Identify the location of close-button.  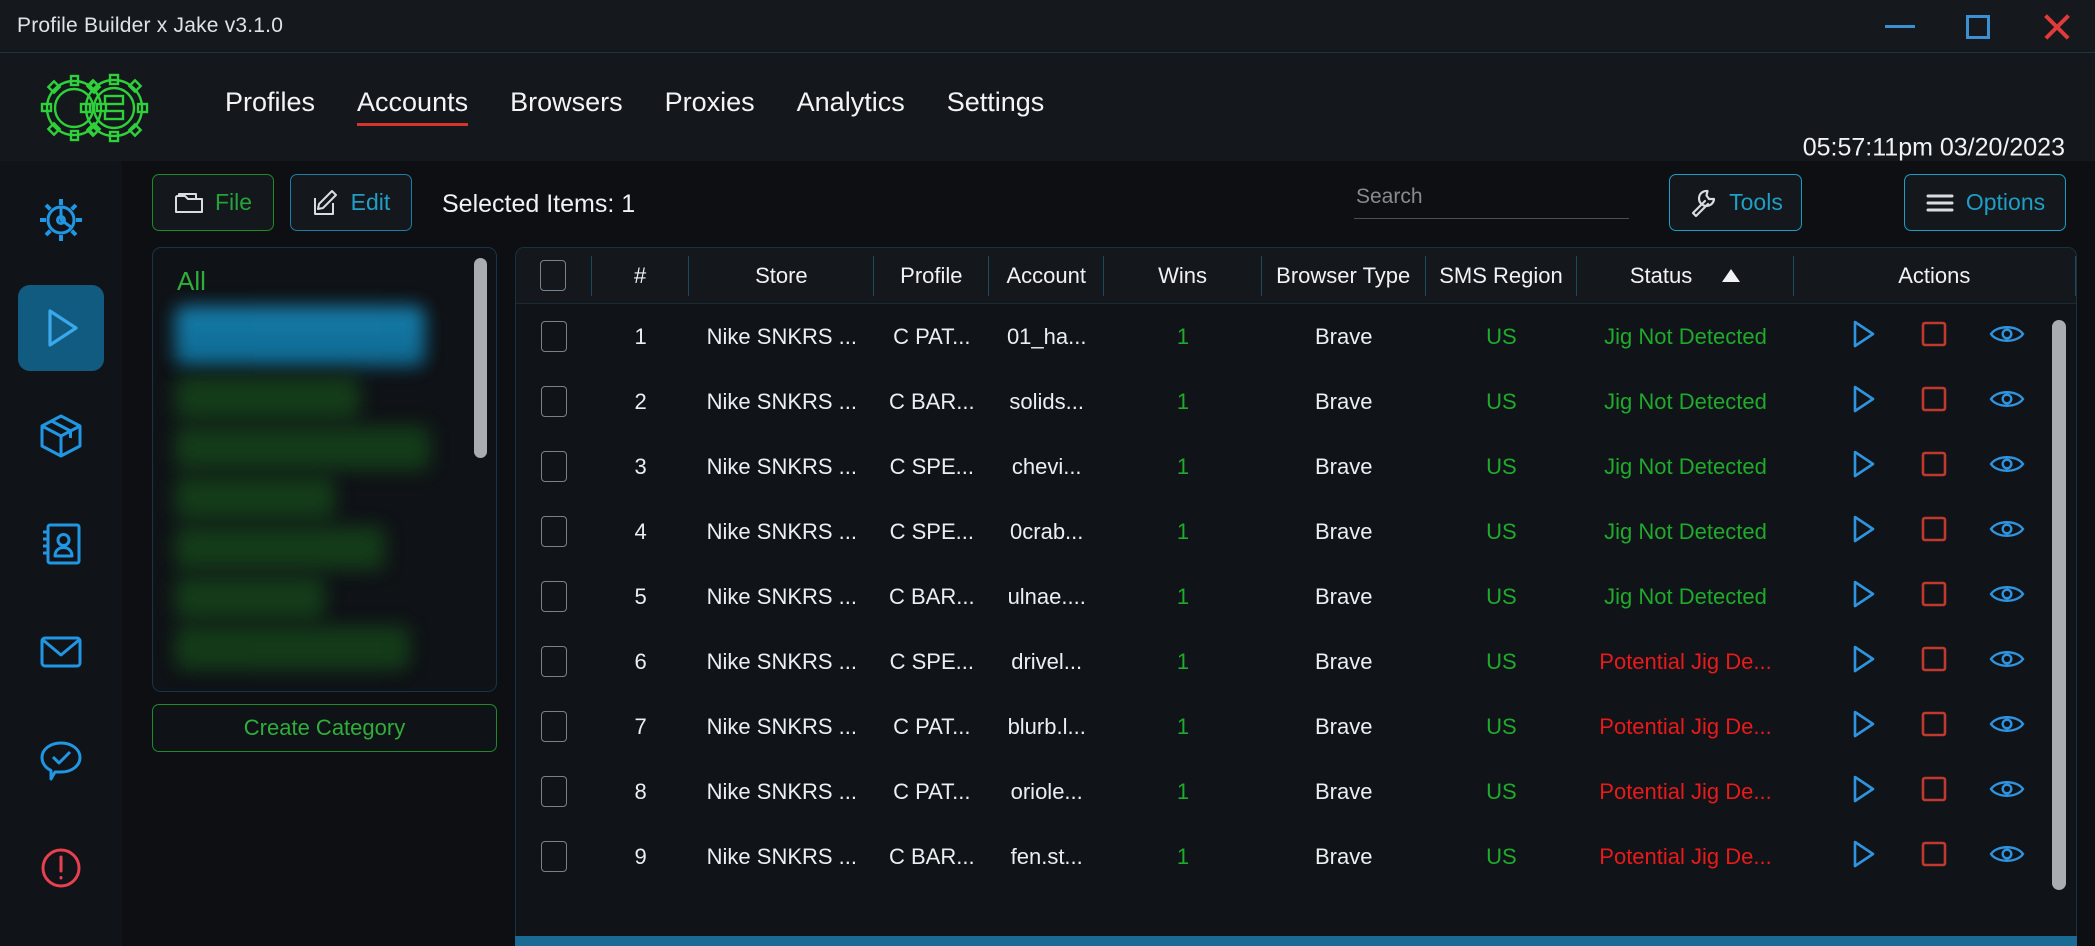
(2056, 26).